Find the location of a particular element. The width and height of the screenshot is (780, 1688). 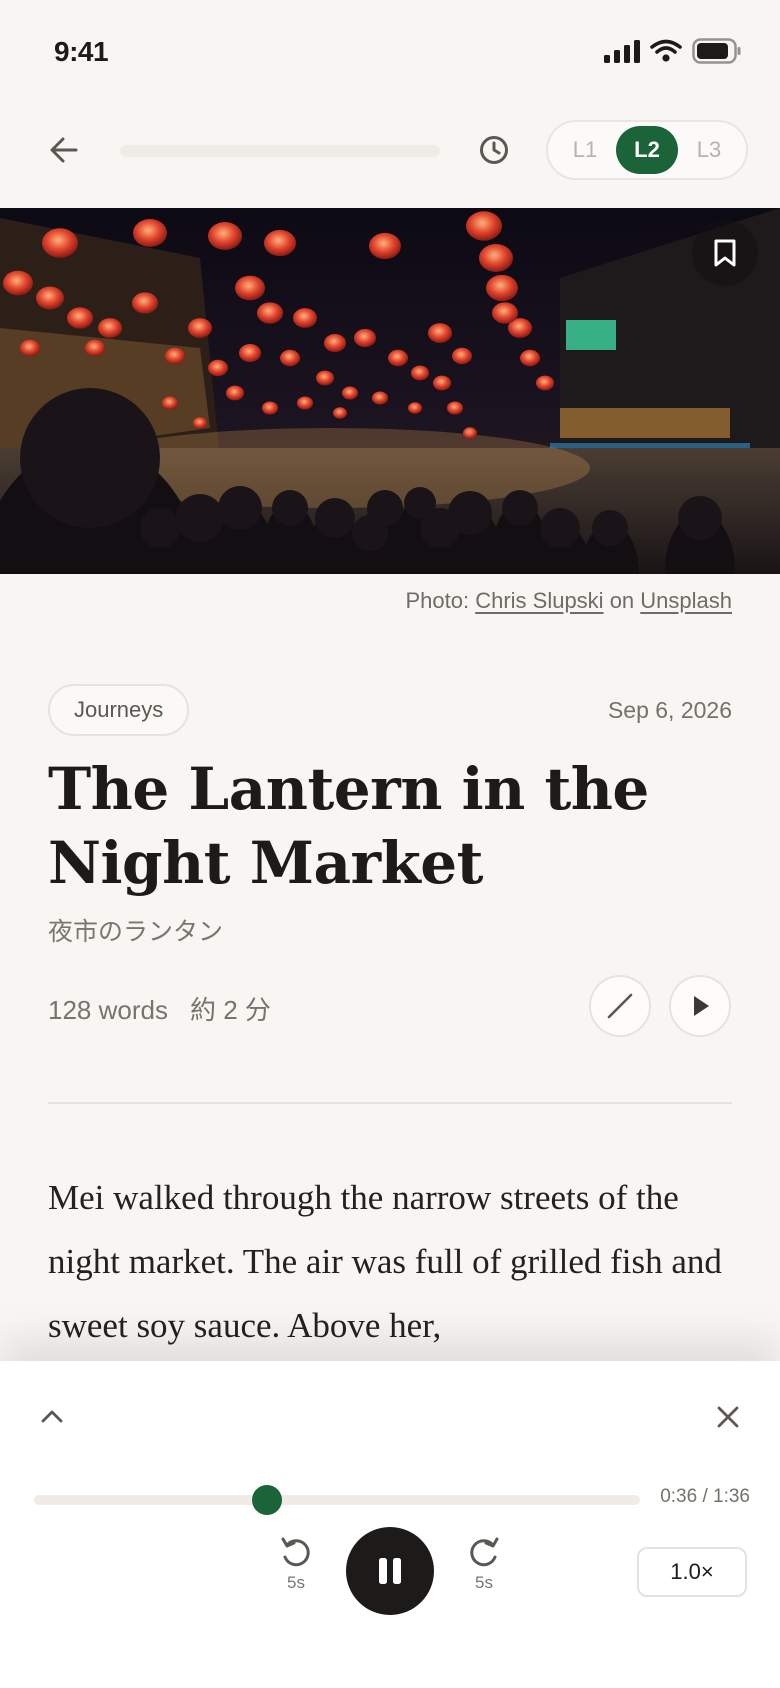

article-title: The Lantern in the Night Market is located at coordinates (348, 826).